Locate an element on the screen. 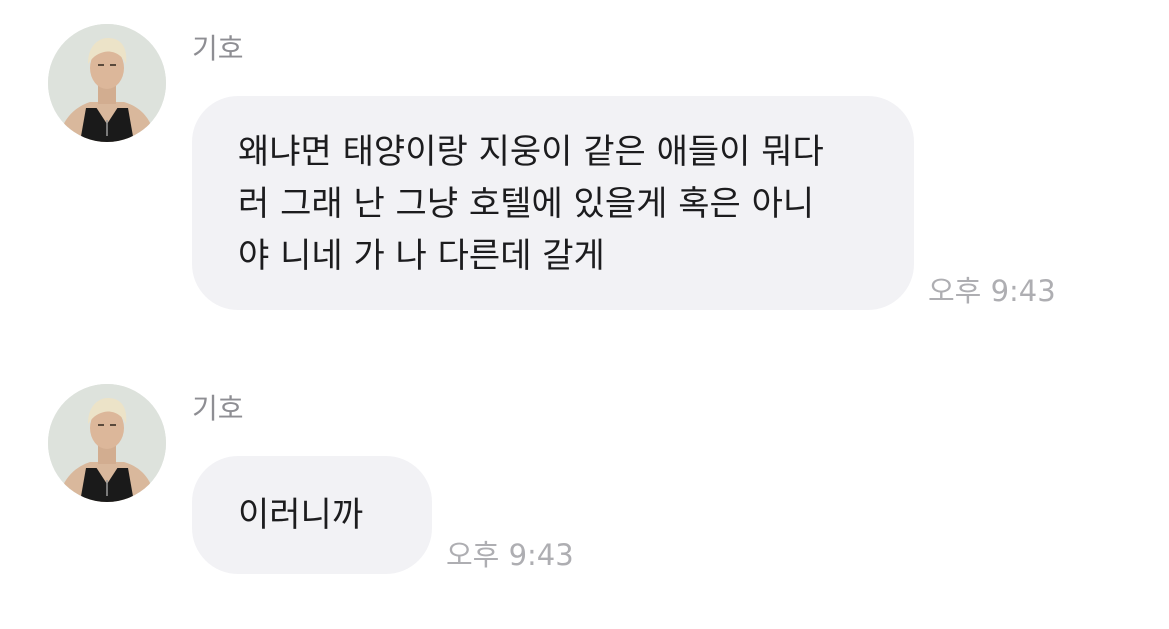 This screenshot has height=629, width=1169. message-bubble: 이러니까 is located at coordinates (312, 515).